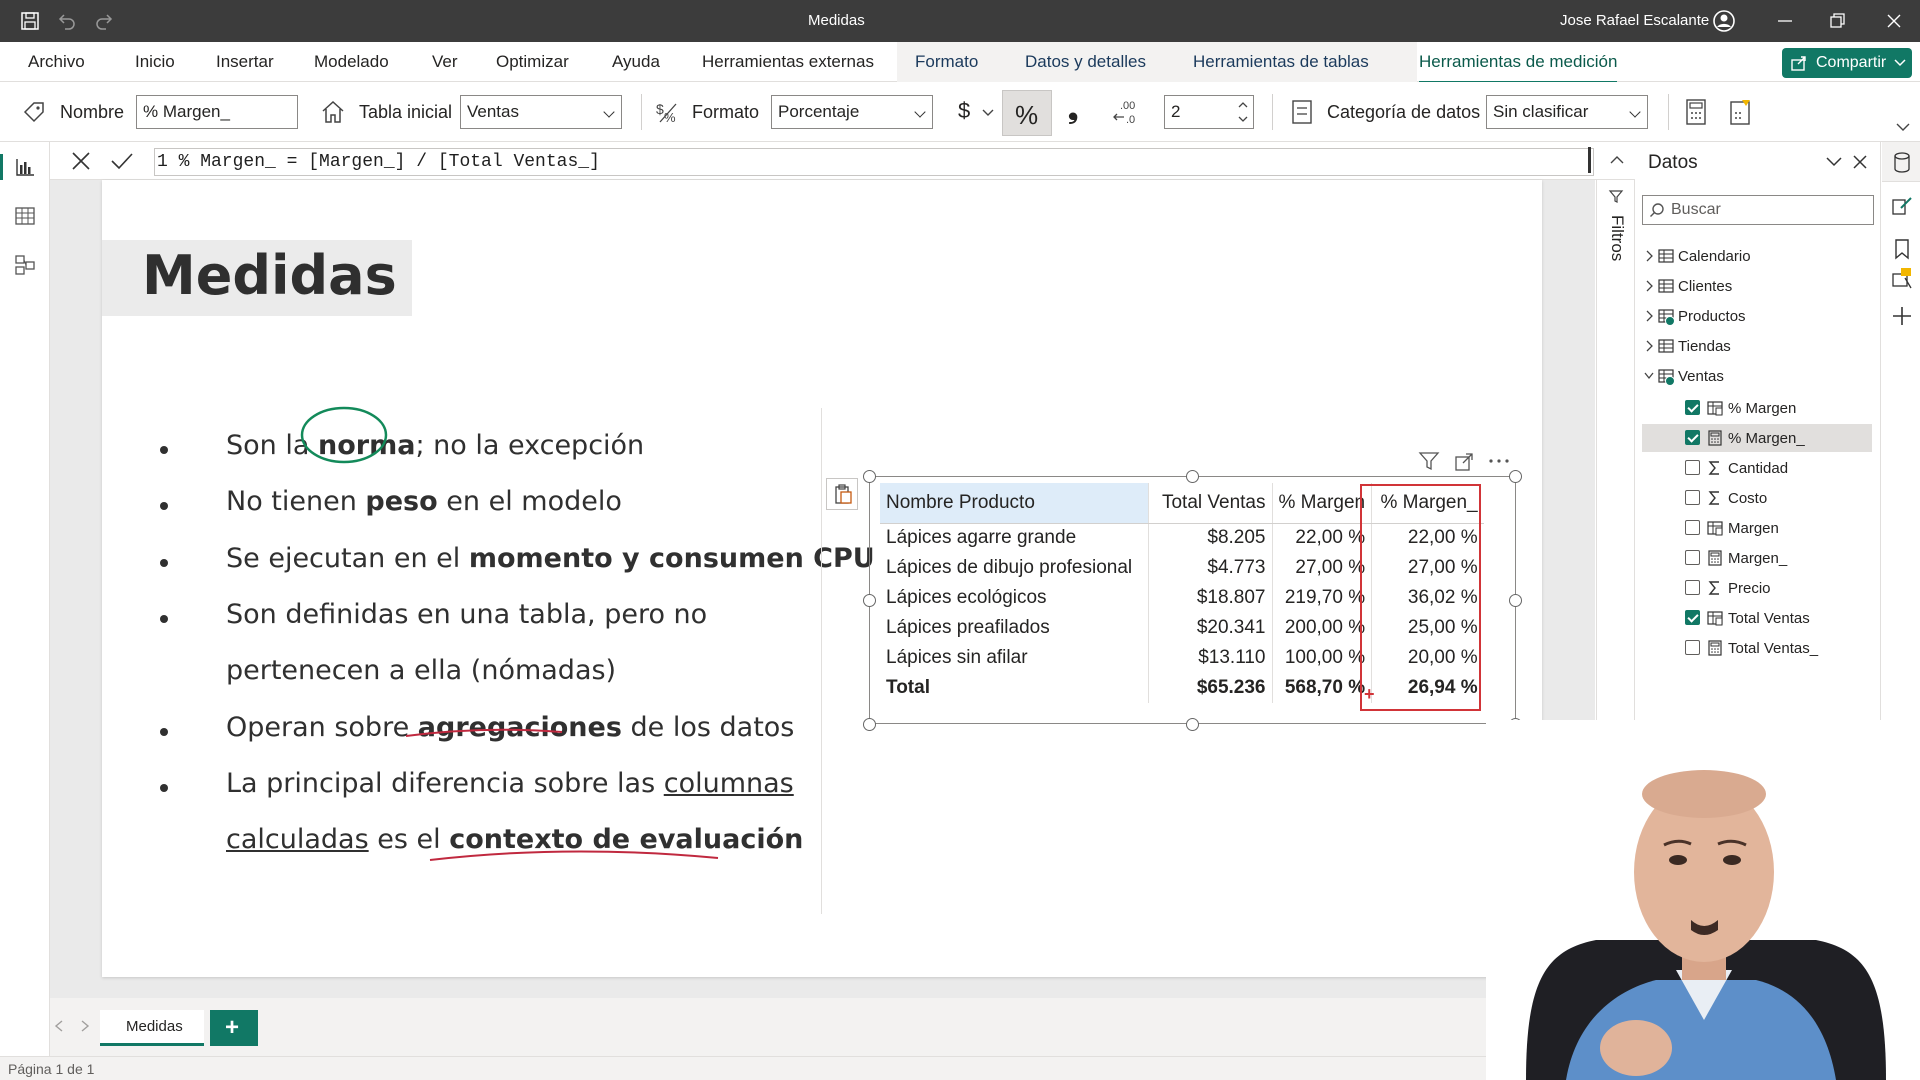 Image resolution: width=1920 pixels, height=1080 pixels. I want to click on percent-button: %, so click(1027, 113).